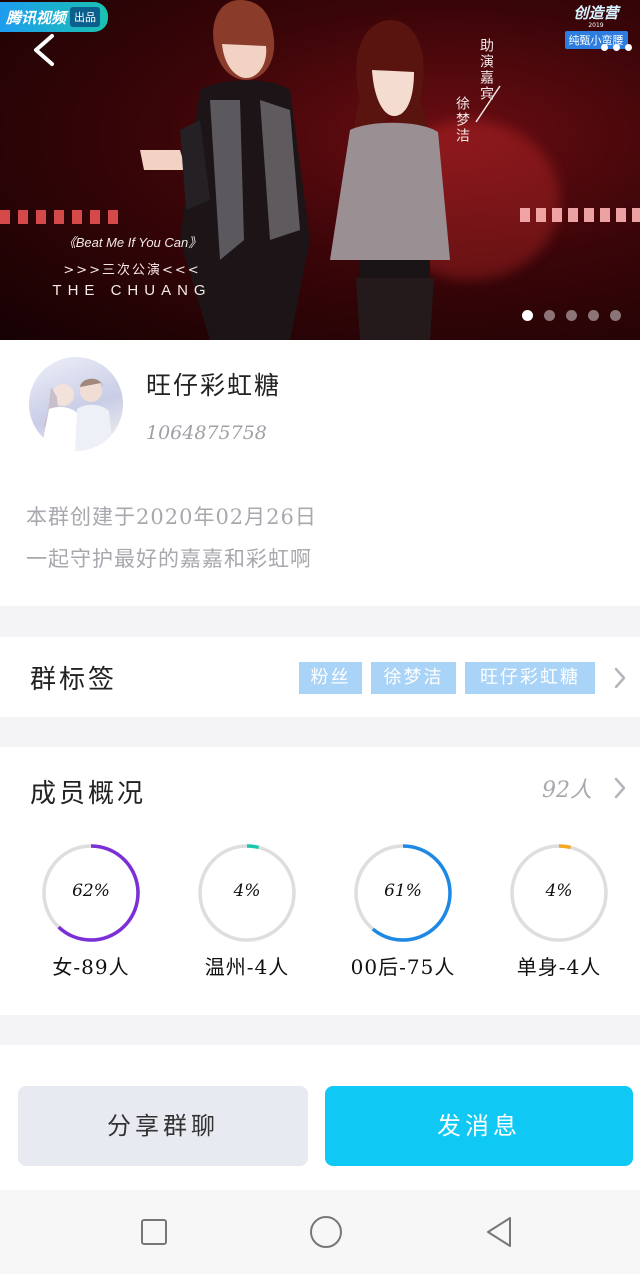  Describe the element at coordinates (500, 1232) in the screenshot. I see `triangle-back-icon` at that location.